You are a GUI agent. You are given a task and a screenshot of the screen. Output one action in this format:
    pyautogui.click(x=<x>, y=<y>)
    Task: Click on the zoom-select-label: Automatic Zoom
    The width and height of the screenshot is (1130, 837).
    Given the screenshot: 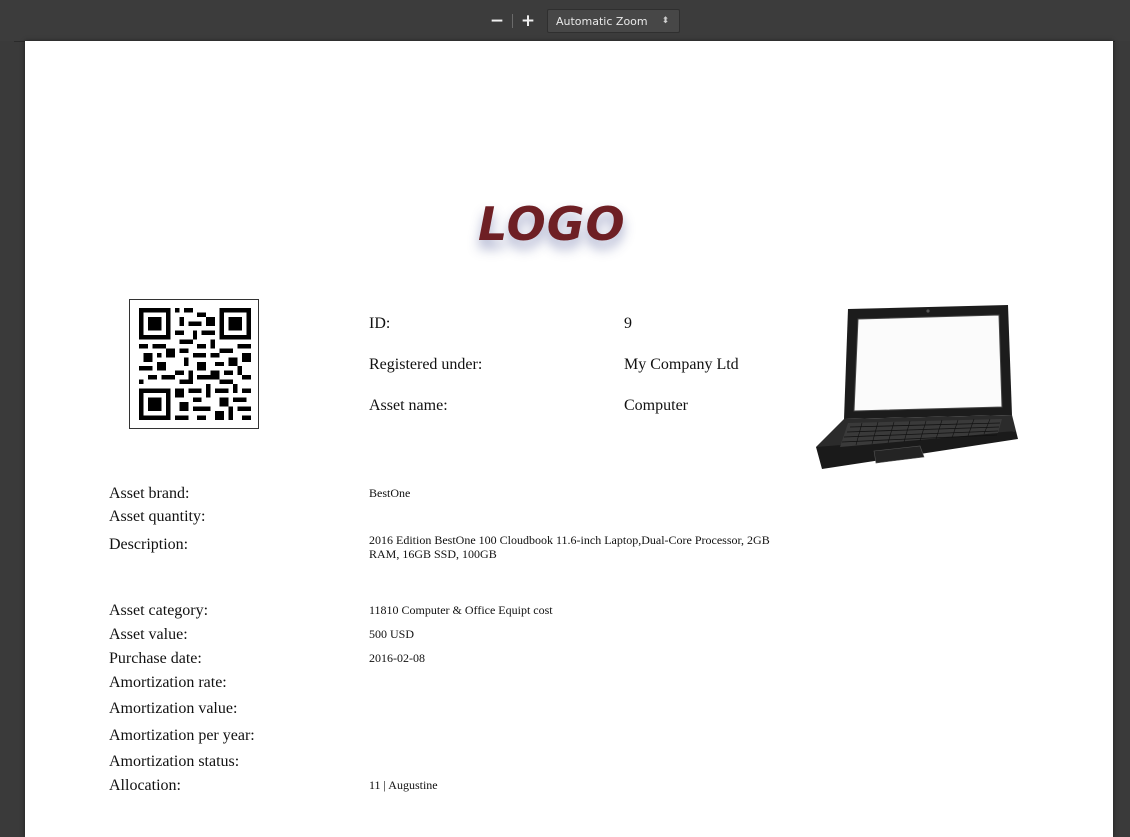 What is the action you would take?
    pyautogui.click(x=602, y=21)
    